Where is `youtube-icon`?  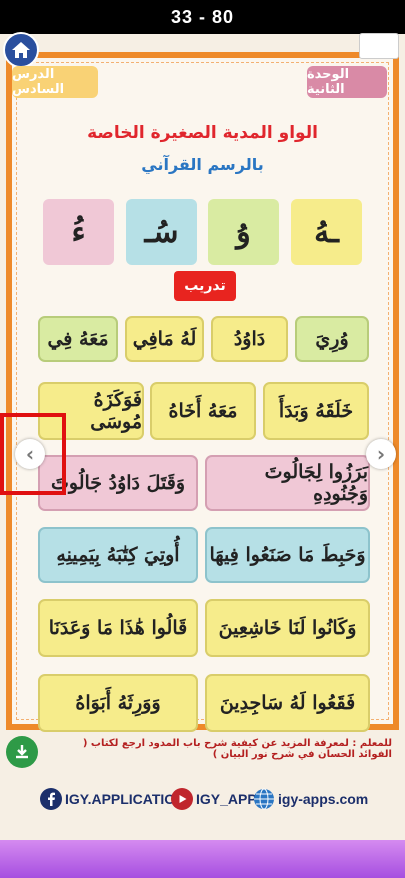 youtube-icon is located at coordinates (182, 799).